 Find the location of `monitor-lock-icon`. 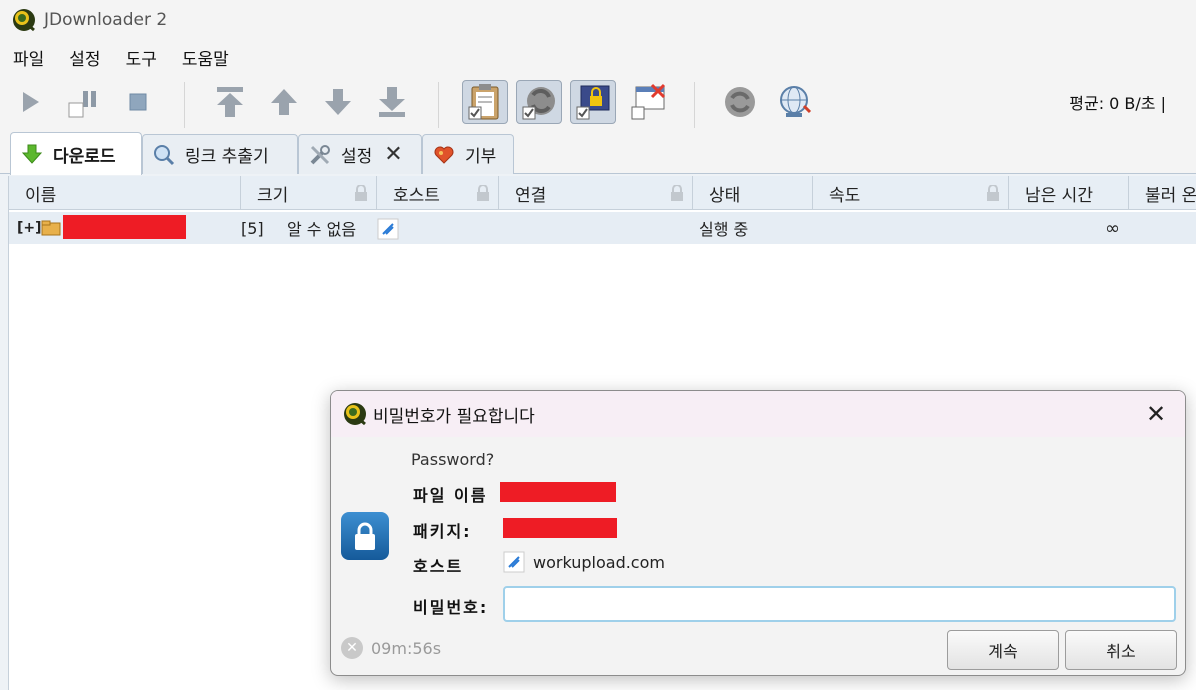

monitor-lock-icon is located at coordinates (593, 102).